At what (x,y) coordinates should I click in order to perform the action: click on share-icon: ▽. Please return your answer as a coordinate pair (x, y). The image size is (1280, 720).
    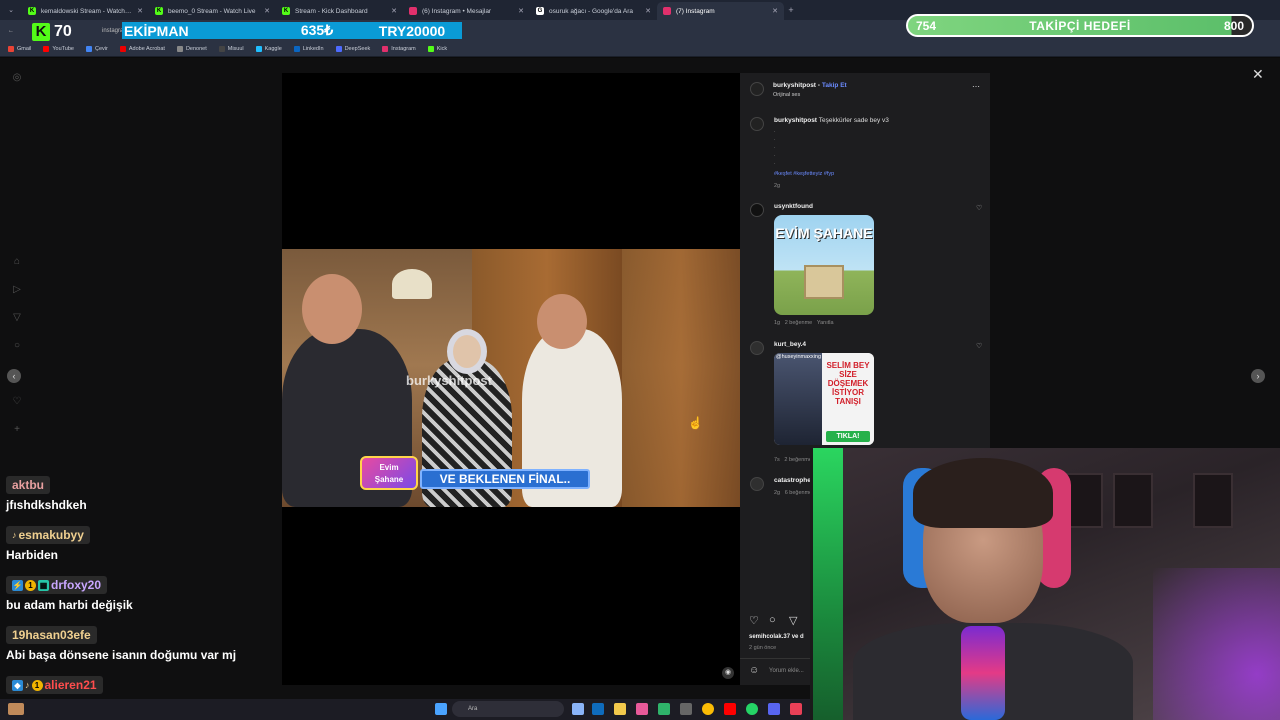
    Looking at the image, I should click on (793, 620).